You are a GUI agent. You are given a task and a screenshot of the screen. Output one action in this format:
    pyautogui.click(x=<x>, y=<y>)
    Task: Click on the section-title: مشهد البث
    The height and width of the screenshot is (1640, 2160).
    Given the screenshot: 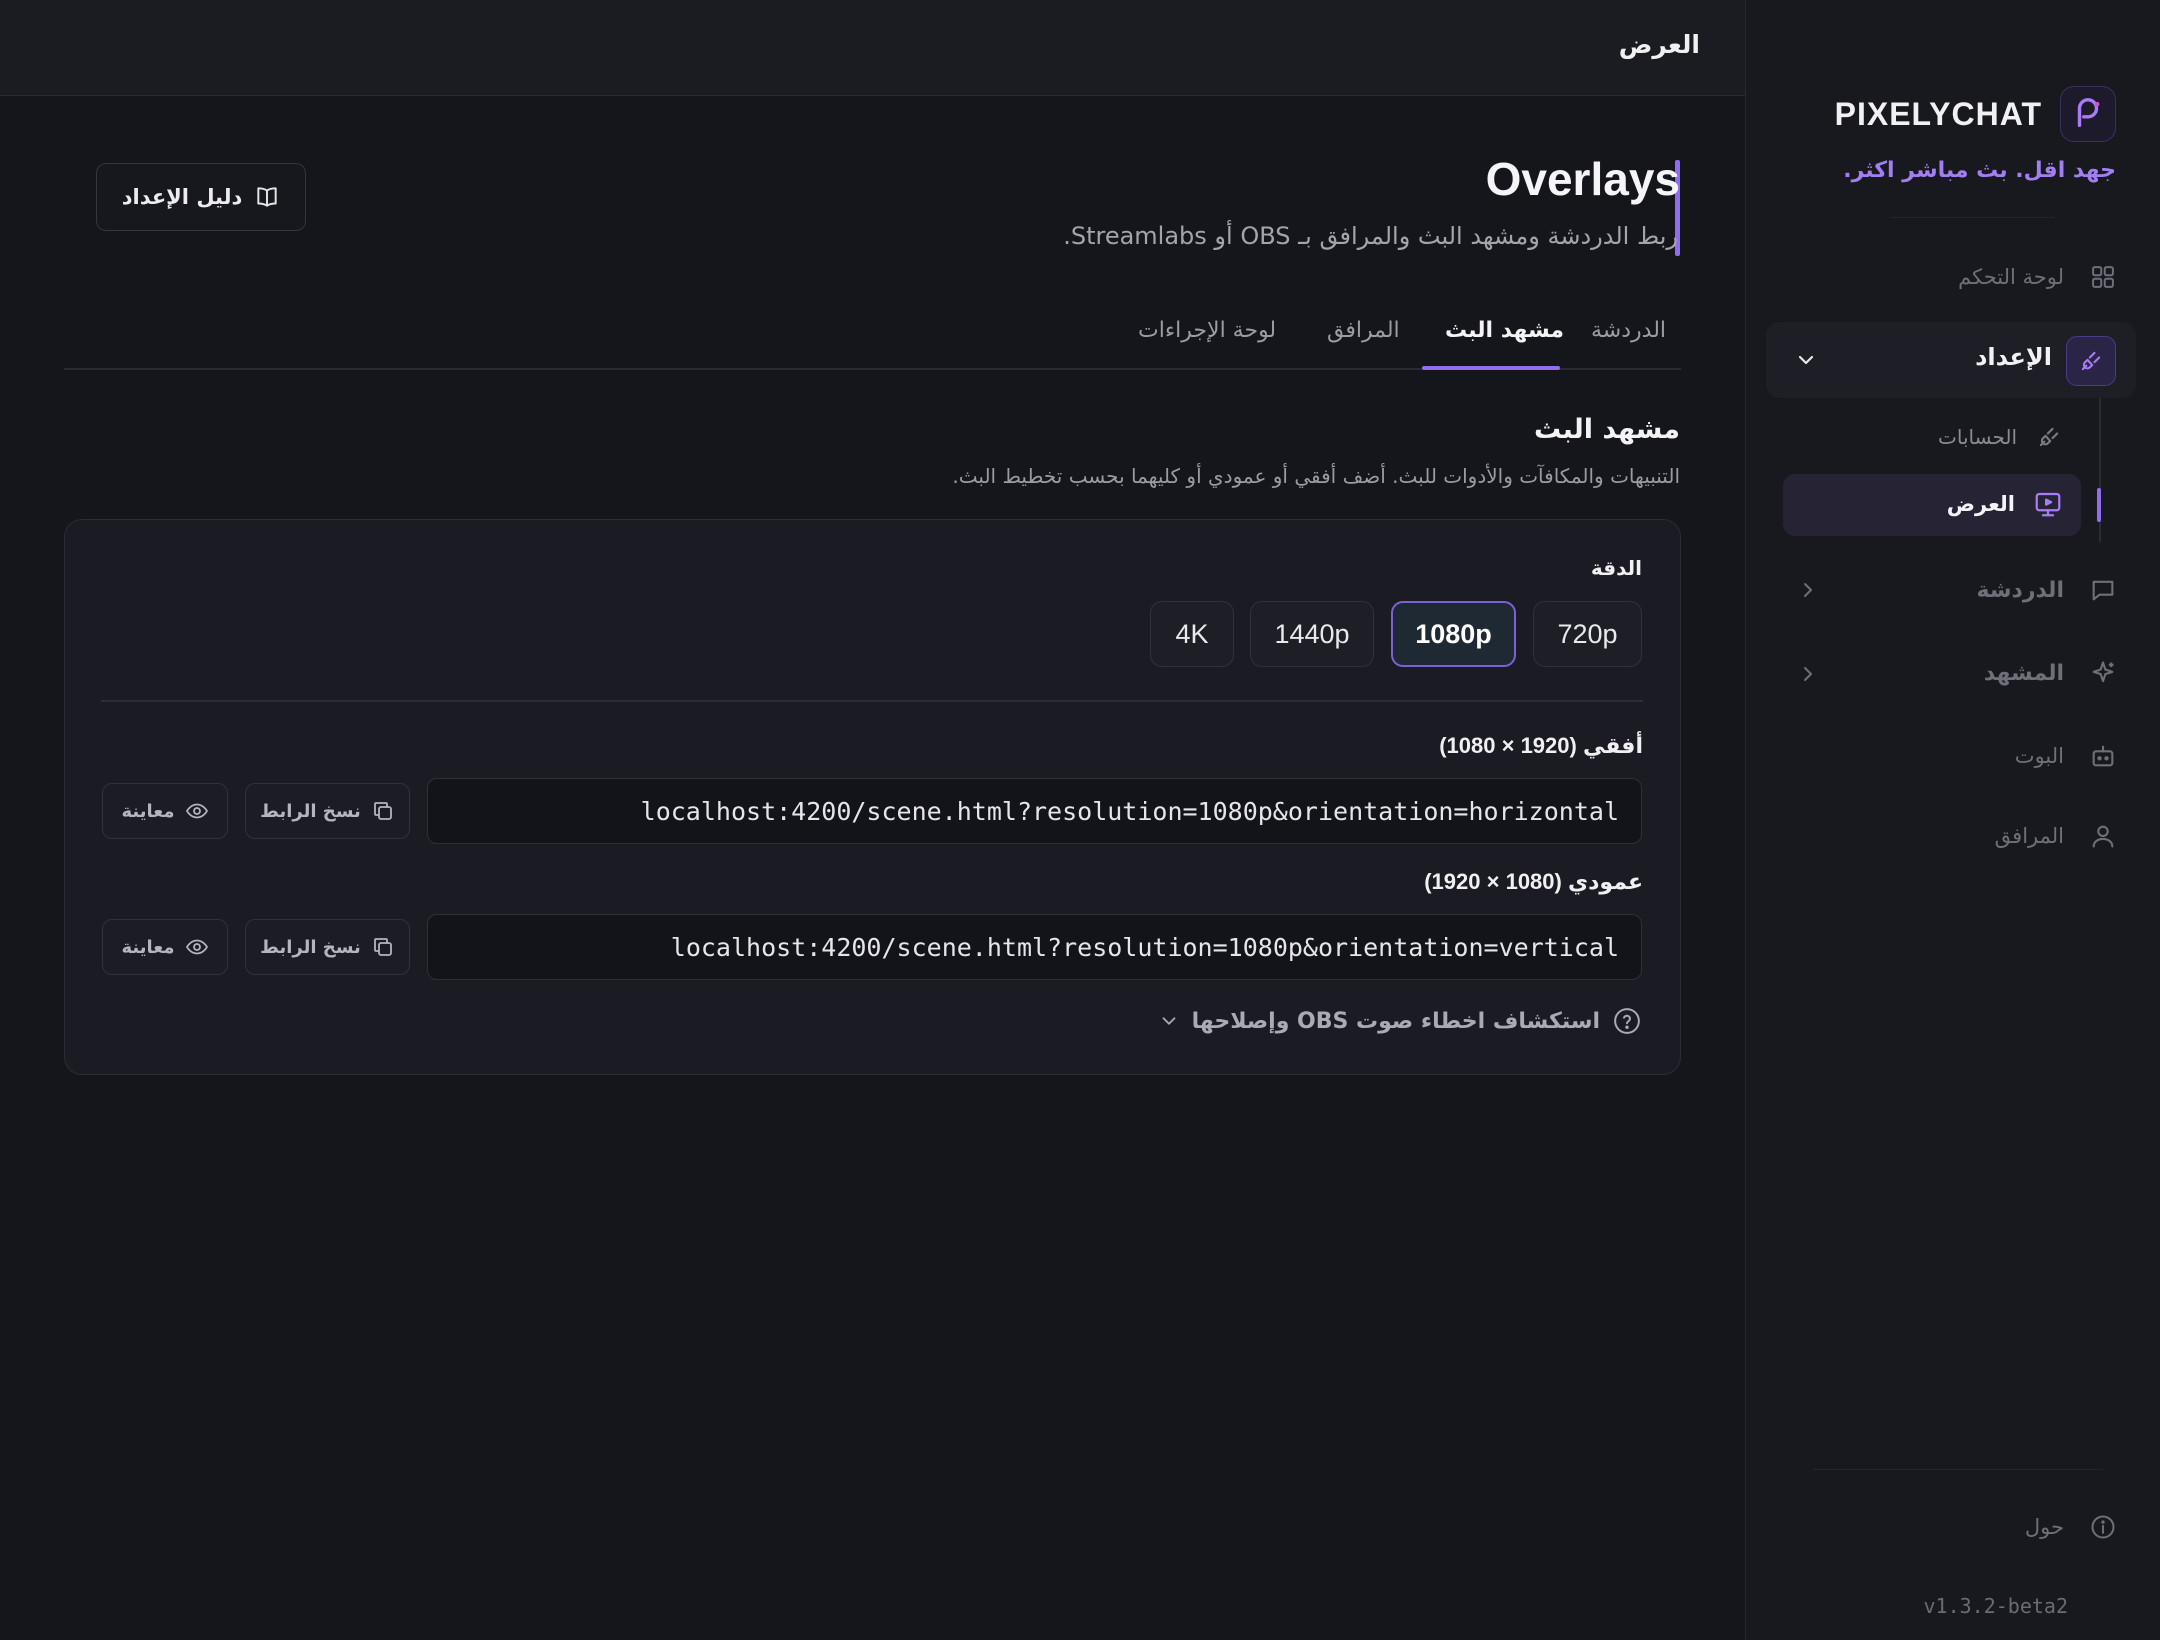 What is the action you would take?
    pyautogui.click(x=1606, y=429)
    